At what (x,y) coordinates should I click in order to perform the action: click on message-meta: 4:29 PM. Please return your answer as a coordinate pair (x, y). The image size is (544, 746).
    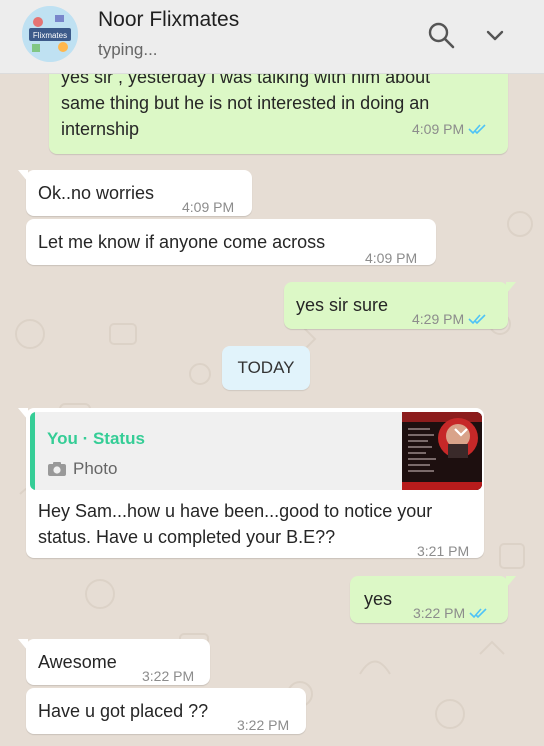
    Looking at the image, I should click on (449, 319).